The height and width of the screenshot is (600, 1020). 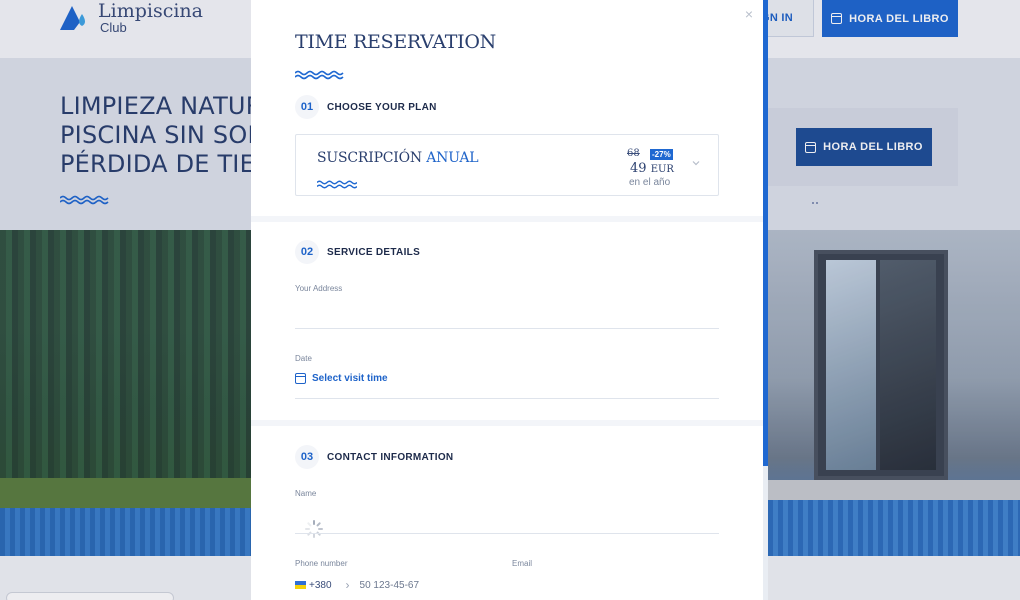 I want to click on price-value: 49, so click(x=638, y=168).